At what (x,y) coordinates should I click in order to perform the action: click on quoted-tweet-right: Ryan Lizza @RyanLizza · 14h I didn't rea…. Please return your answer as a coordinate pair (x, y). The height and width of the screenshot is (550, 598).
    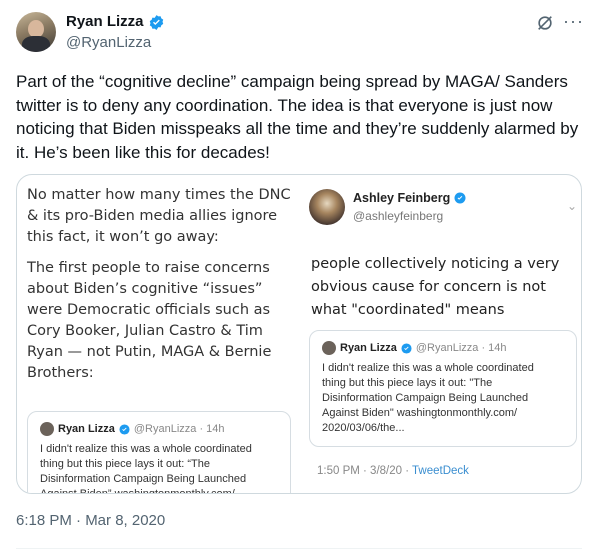
    Looking at the image, I should click on (443, 388).